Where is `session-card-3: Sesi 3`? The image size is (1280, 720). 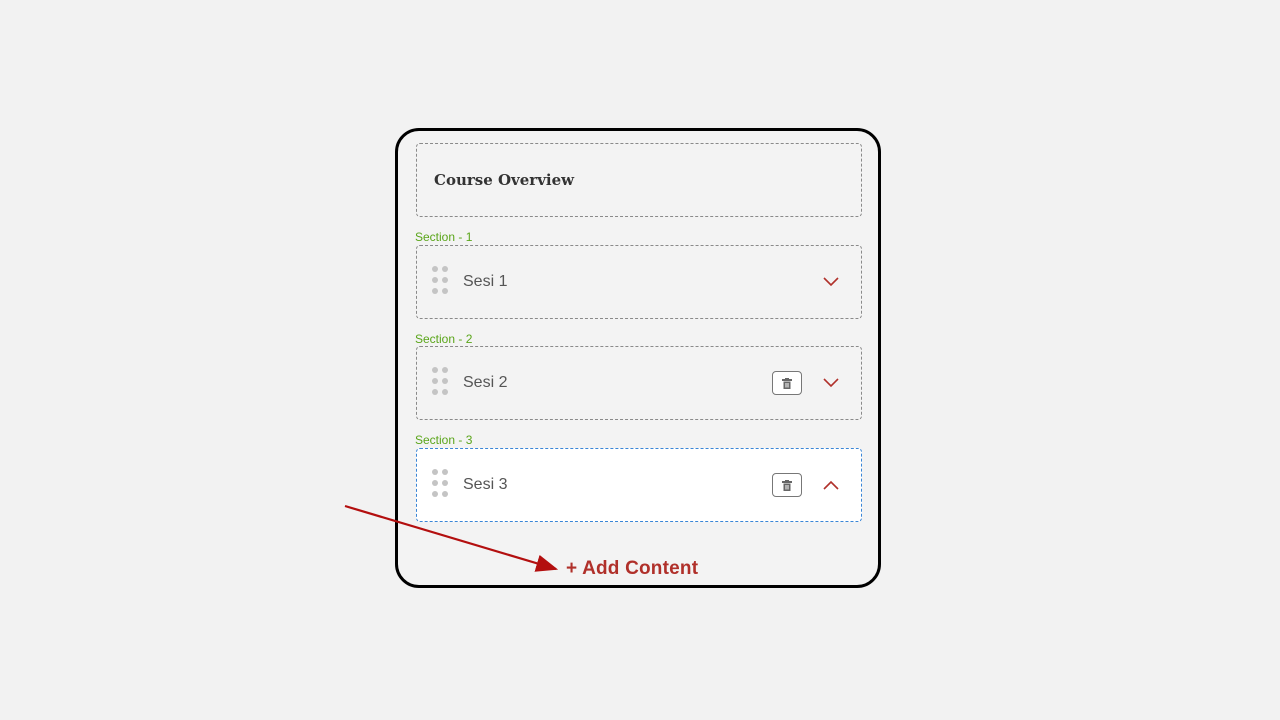
session-card-3: Sesi 3 is located at coordinates (639, 485).